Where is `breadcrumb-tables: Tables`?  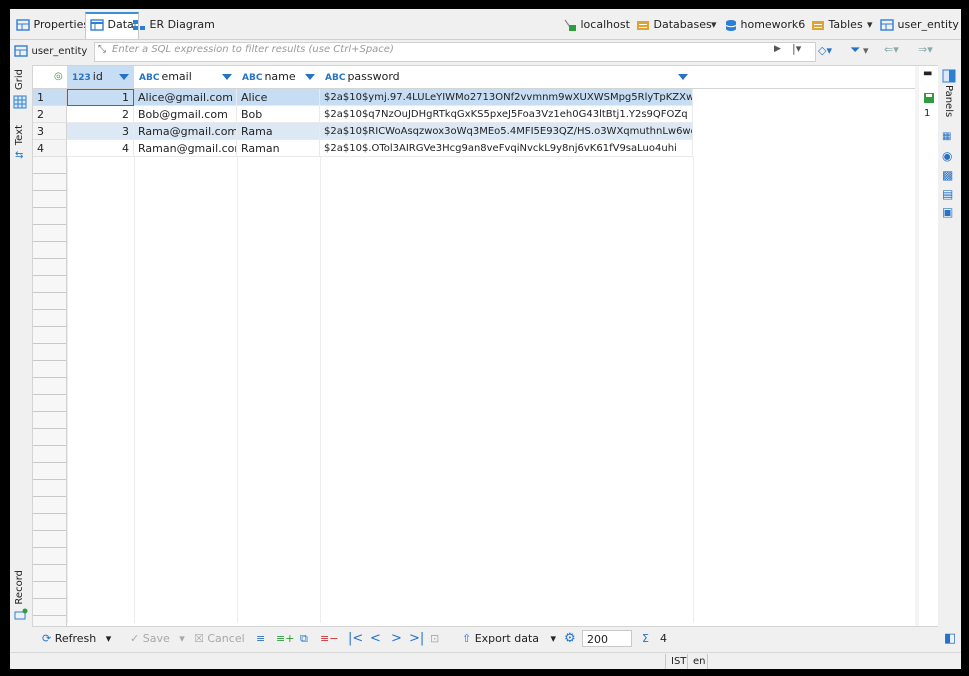
breadcrumb-tables: Tables is located at coordinates (837, 25).